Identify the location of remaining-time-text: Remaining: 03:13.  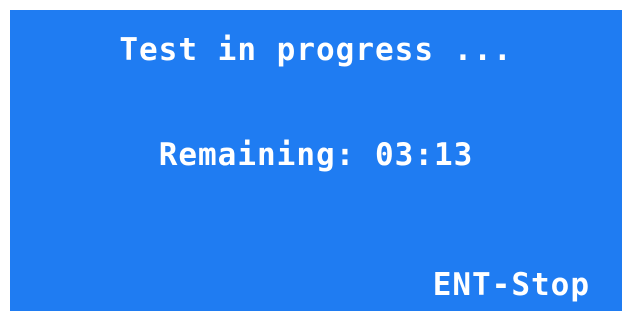
(316, 155).